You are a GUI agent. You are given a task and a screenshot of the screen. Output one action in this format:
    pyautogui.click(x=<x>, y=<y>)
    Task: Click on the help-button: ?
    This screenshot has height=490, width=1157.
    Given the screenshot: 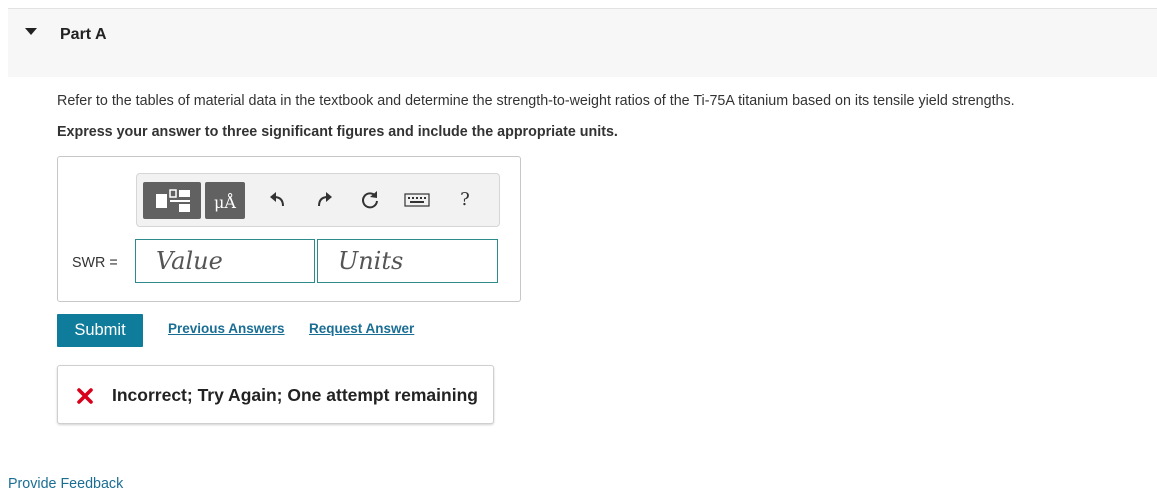 What is the action you would take?
    pyautogui.click(x=465, y=200)
    